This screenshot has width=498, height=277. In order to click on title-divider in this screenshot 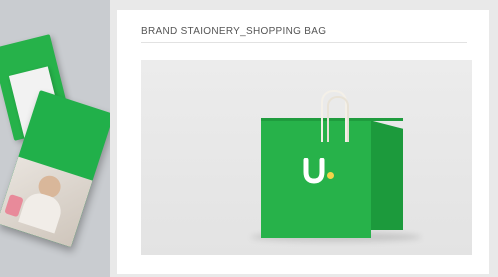, I will do `click(304, 42)`.